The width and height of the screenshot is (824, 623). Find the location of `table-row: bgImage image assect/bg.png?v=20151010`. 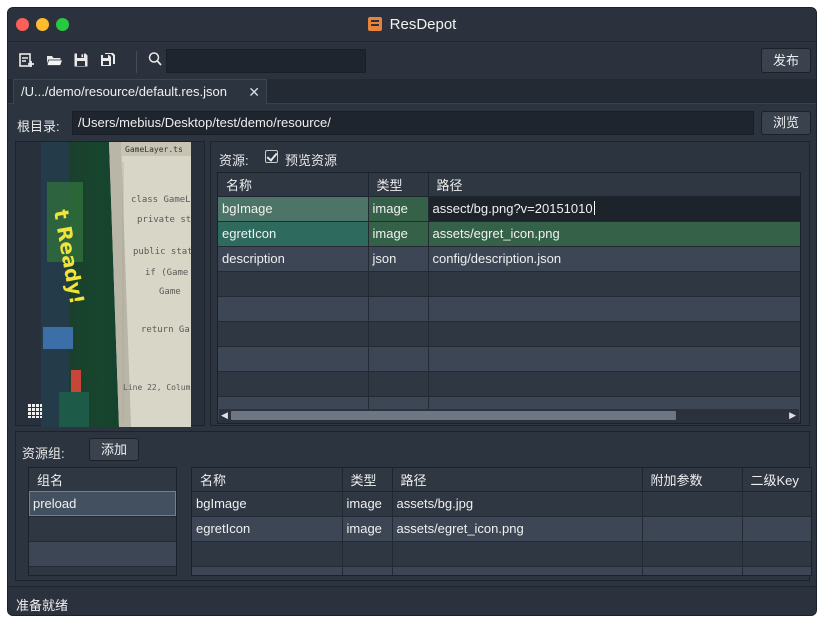

table-row: bgImage image assect/bg.png?v=20151010 is located at coordinates (509, 209).